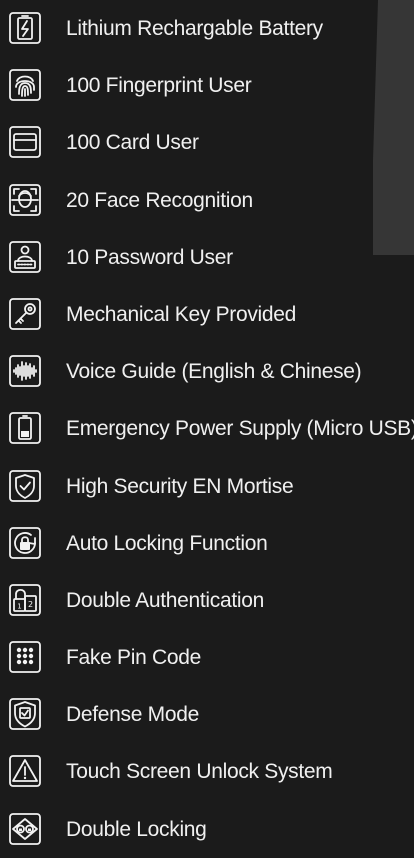 This screenshot has height=858, width=414. What do you see at coordinates (207, 142) in the screenshot?
I see `feature-item-card-user: 100 Card User` at bounding box center [207, 142].